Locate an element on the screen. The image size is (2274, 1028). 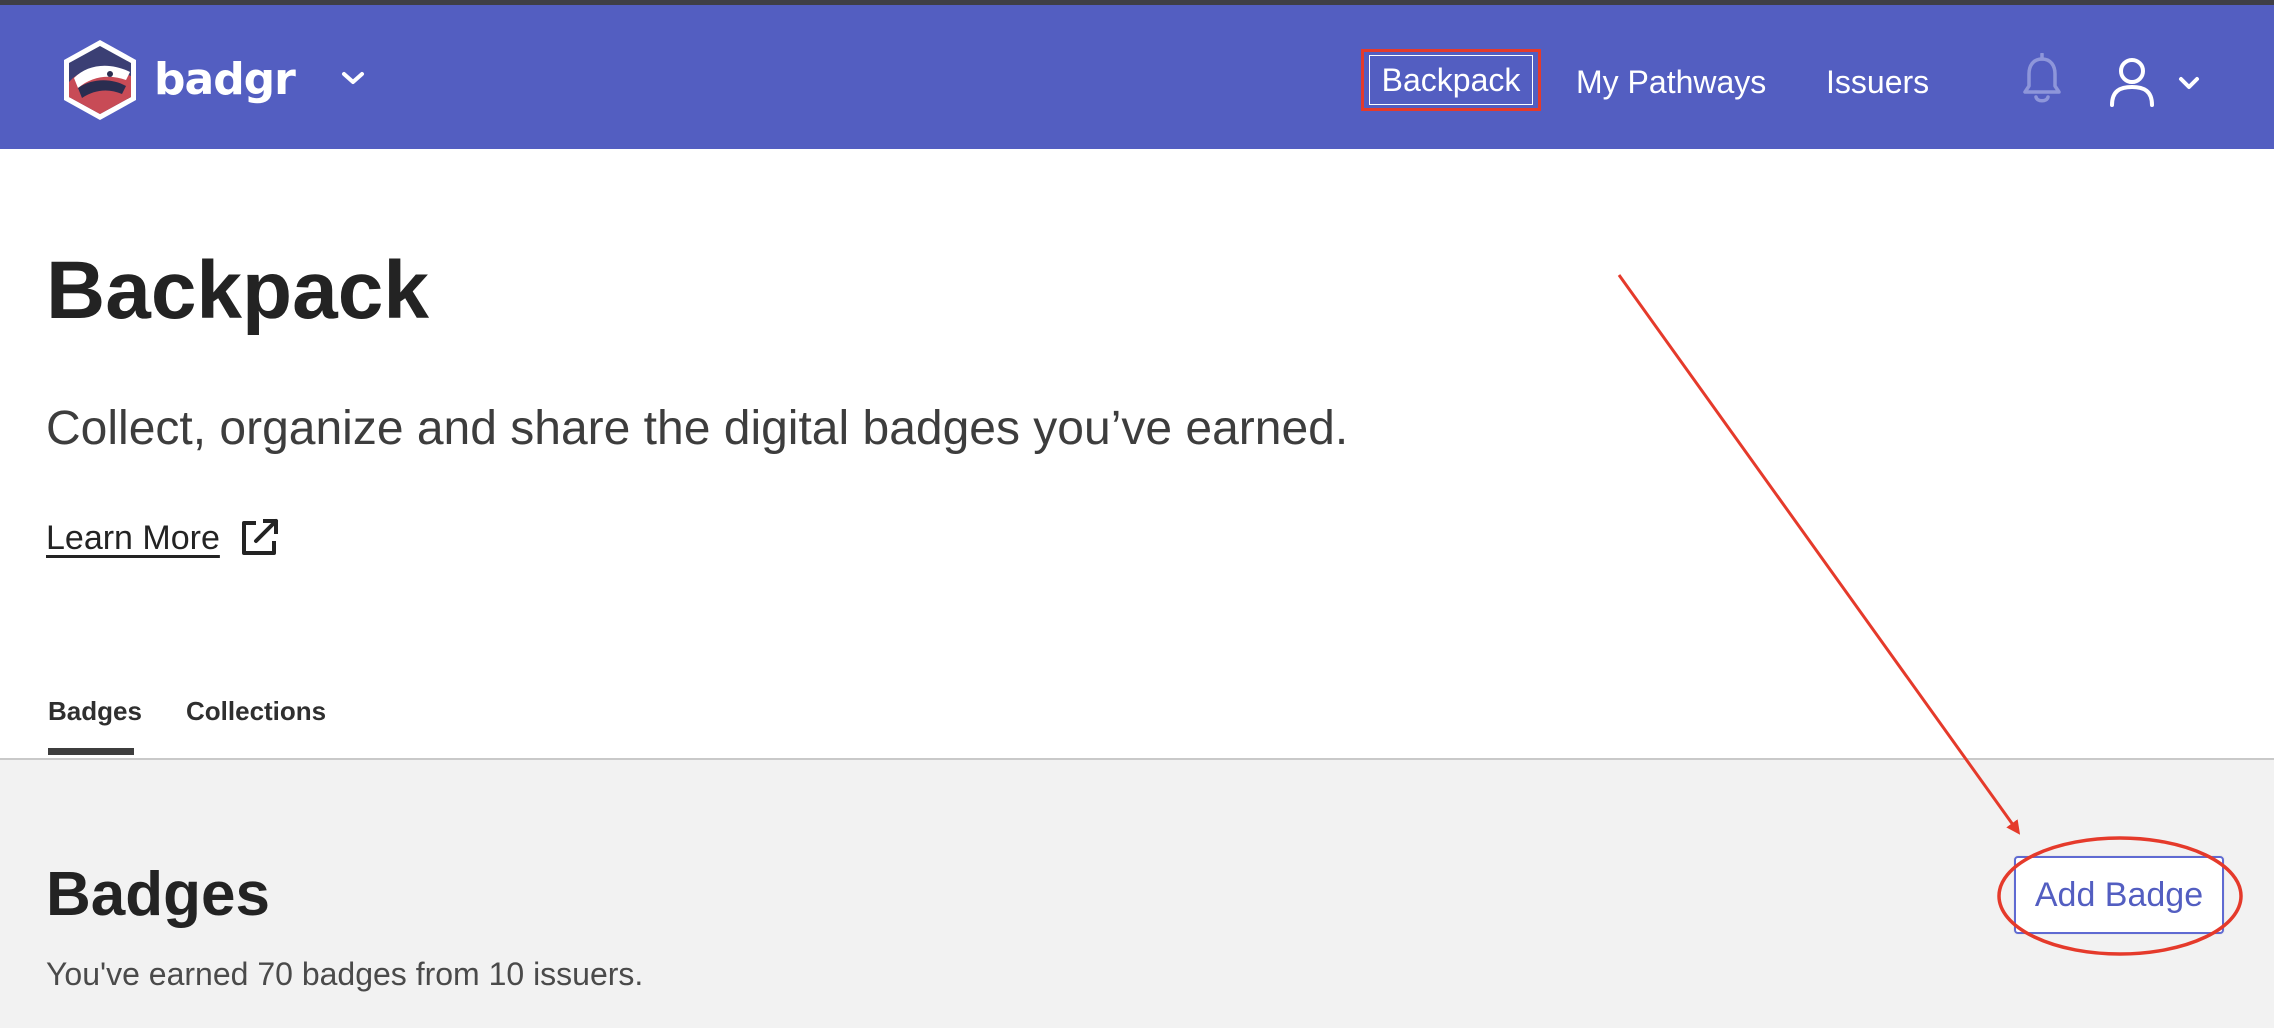
nav-my-pathways-link: My Pathways is located at coordinates (1671, 82).